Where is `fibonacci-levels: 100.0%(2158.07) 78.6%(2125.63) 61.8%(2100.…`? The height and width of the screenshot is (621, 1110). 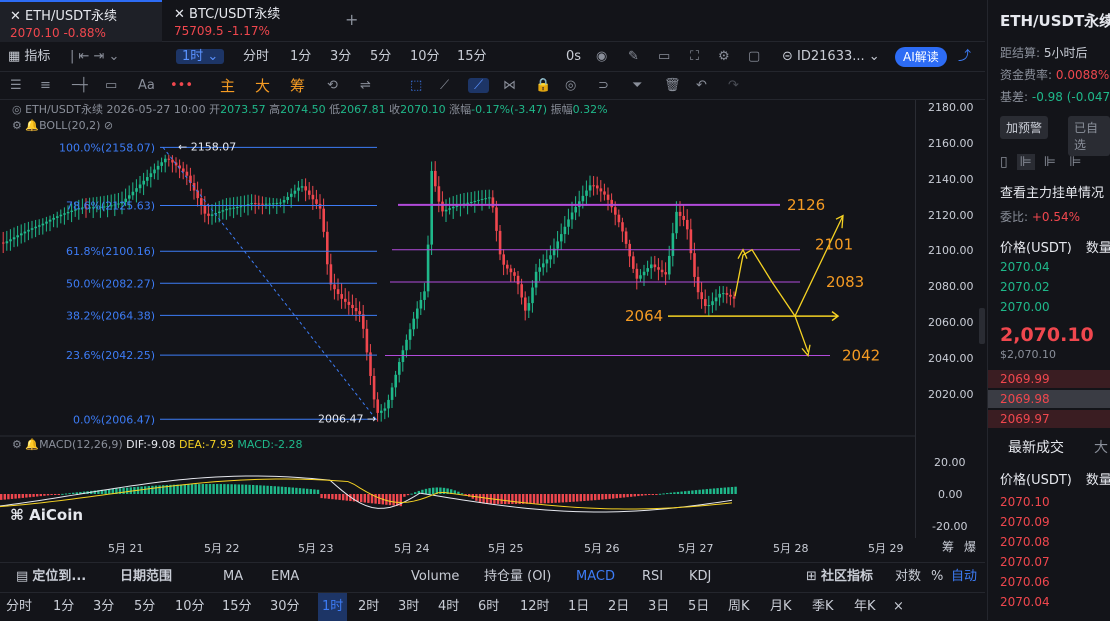 fibonacci-levels: 100.0%(2158.07) 78.6%(2125.63) 61.8%(2100.… is located at coordinates (218, 283).